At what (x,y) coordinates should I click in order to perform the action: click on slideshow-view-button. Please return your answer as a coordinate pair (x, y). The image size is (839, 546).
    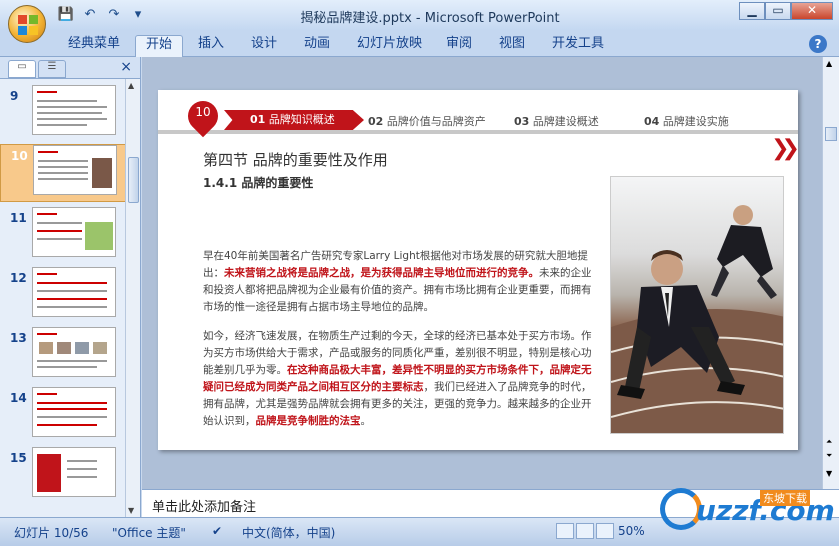
    Looking at the image, I should click on (605, 531).